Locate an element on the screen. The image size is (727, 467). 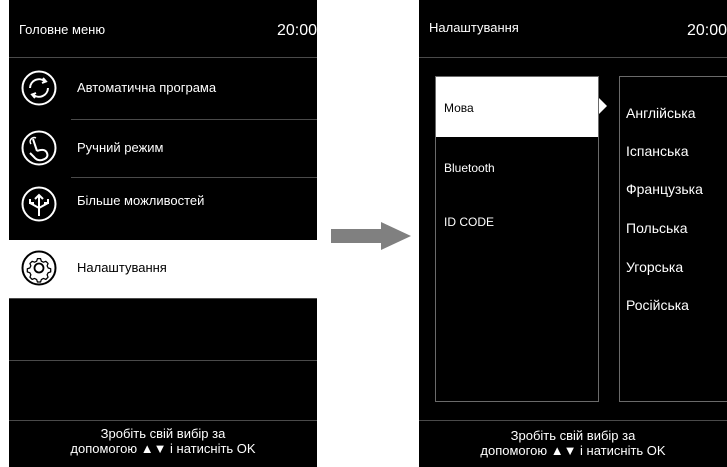
main-menu-title: Головне меню is located at coordinates (62, 29).